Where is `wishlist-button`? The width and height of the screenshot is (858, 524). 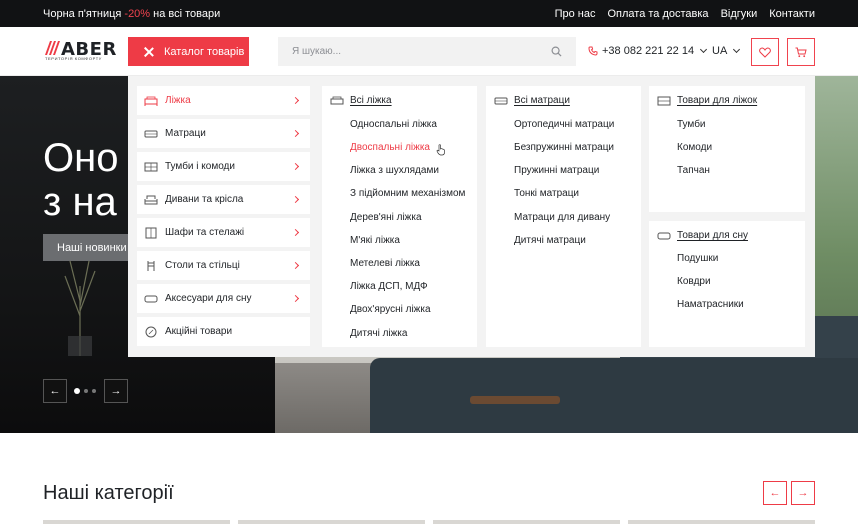
wishlist-button is located at coordinates (765, 52).